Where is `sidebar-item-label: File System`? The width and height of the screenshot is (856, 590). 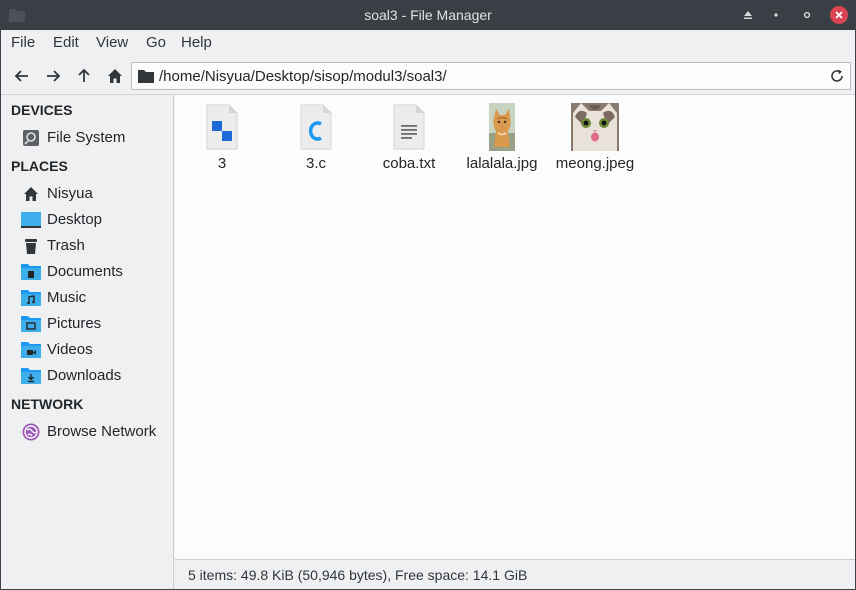
sidebar-item-label: File System is located at coordinates (86, 137).